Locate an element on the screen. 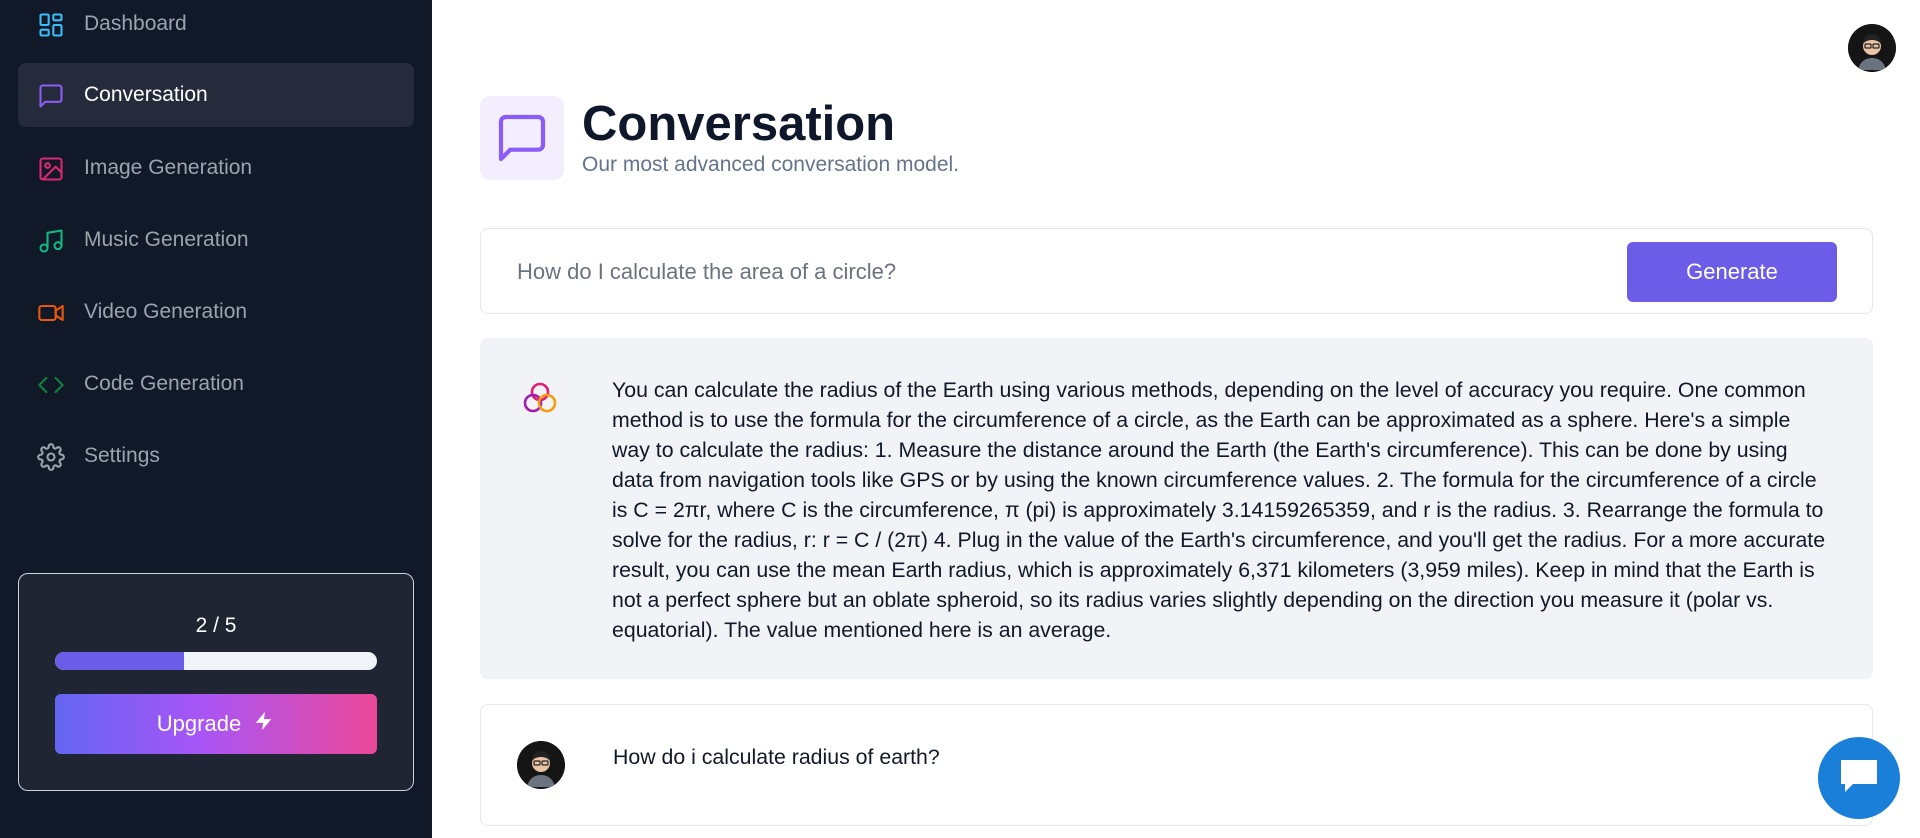 This screenshot has height=838, width=1920. bot-logo-icon is located at coordinates (540, 398).